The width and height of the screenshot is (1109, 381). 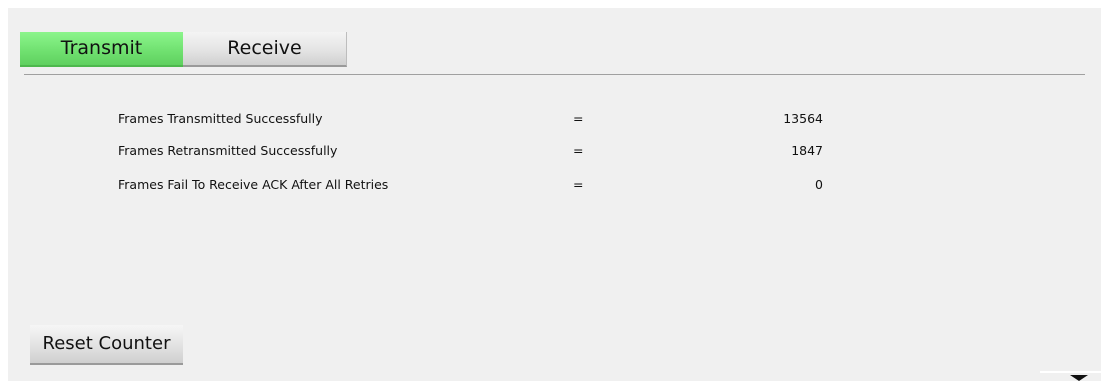 What do you see at coordinates (554, 74) in the screenshot?
I see `tab-divider` at bounding box center [554, 74].